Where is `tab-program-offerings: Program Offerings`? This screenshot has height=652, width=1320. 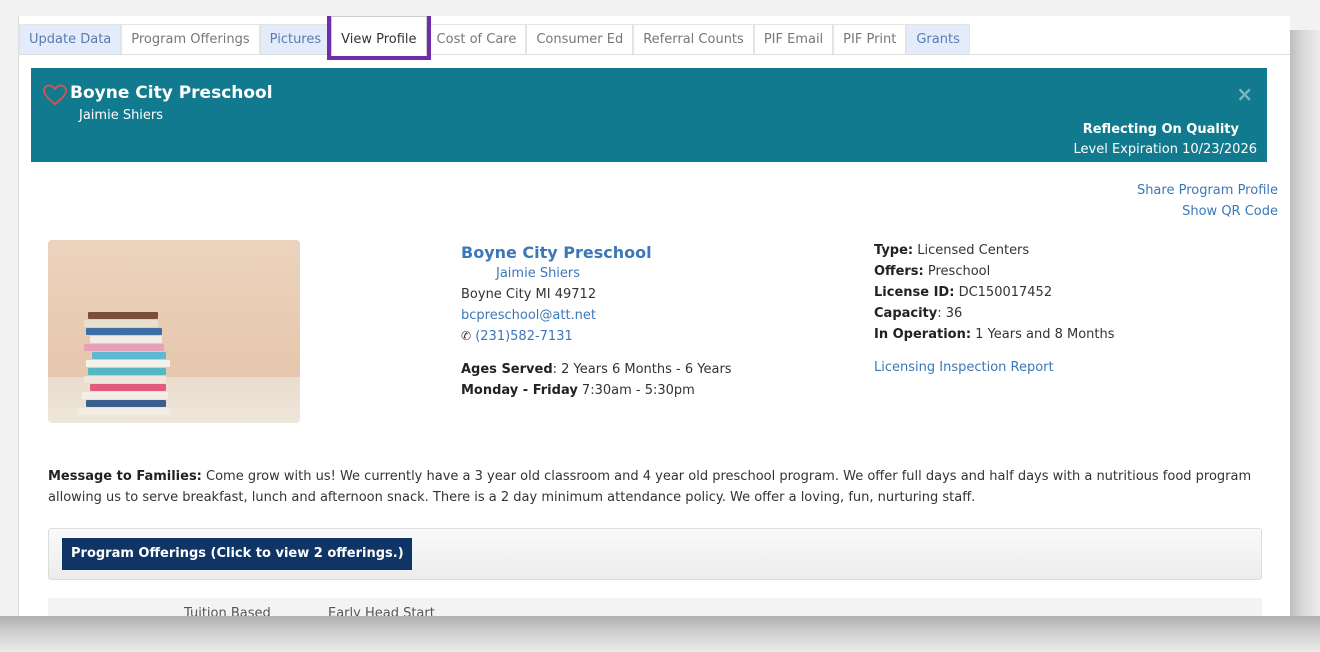 tab-program-offerings: Program Offerings is located at coordinates (190, 39).